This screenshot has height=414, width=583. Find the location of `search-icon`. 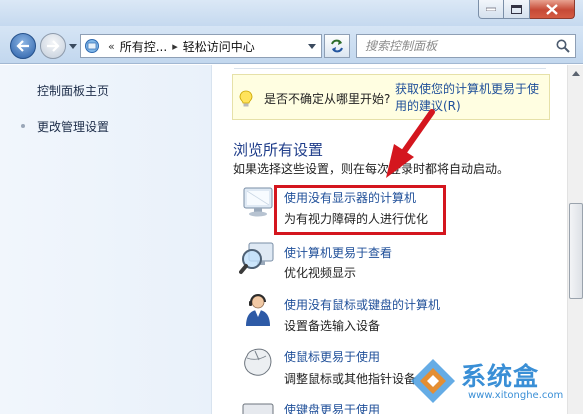

search-icon is located at coordinates (563, 46).